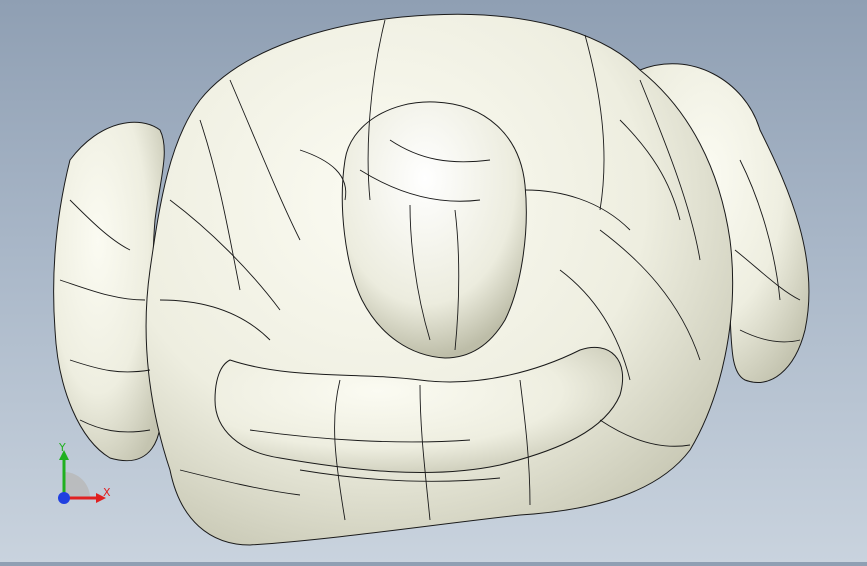 Image resolution: width=867 pixels, height=566 pixels. I want to click on x-axis-label: X, so click(107, 492).